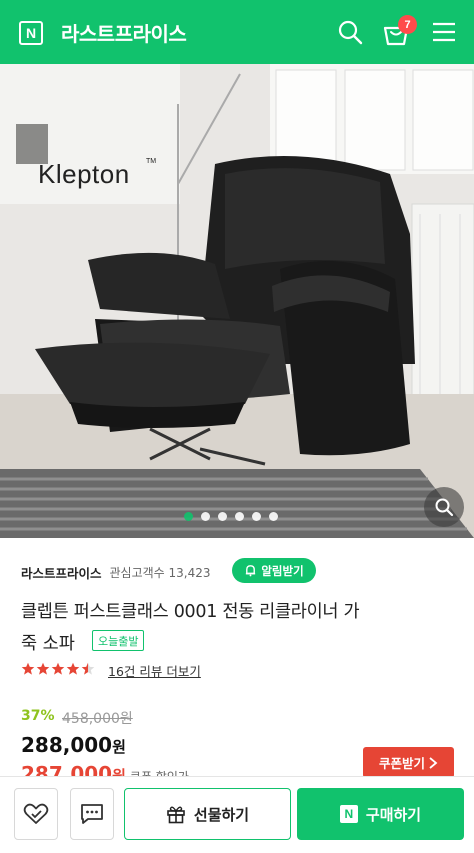 Image resolution: width=474 pixels, height=853 pixels. Describe the element at coordinates (407, 24) in the screenshot. I see `cart-count-badge: 7` at that location.